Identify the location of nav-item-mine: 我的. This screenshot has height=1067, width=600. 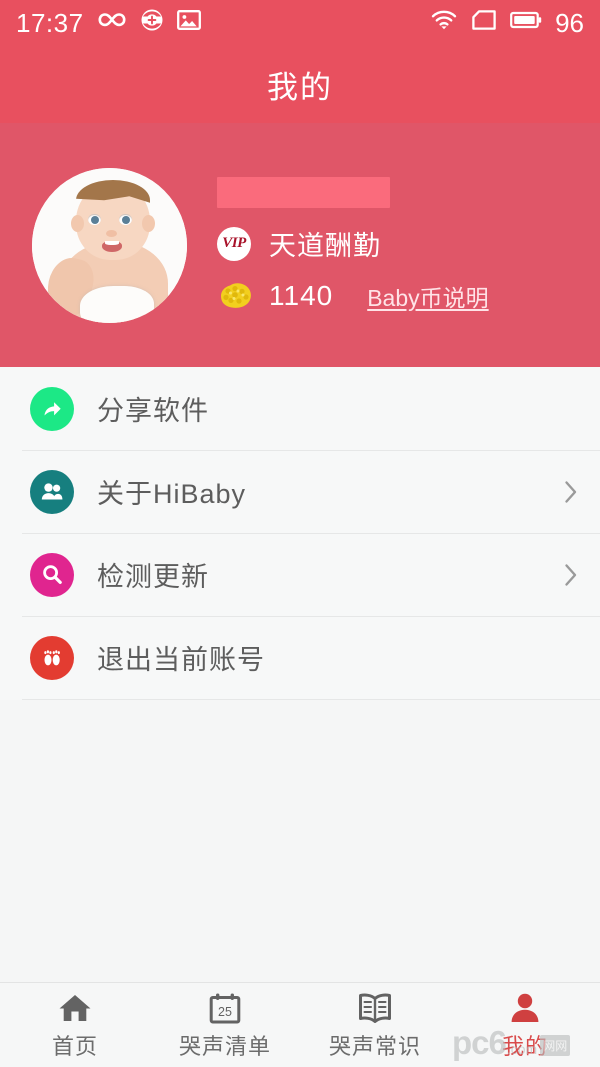
(525, 1025).